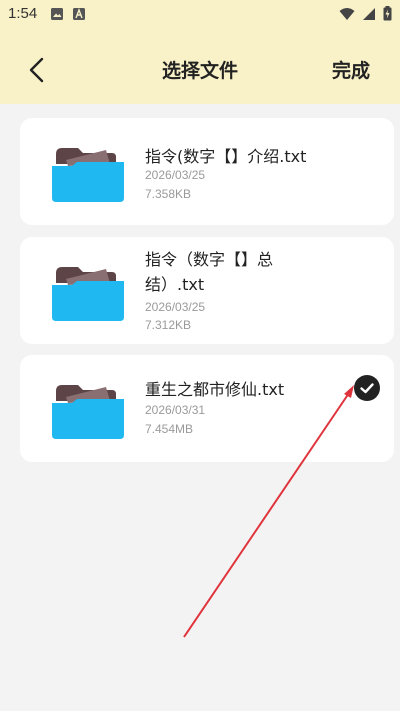  Describe the element at coordinates (387, 13) in the screenshot. I see `battery-charging-icon` at that location.